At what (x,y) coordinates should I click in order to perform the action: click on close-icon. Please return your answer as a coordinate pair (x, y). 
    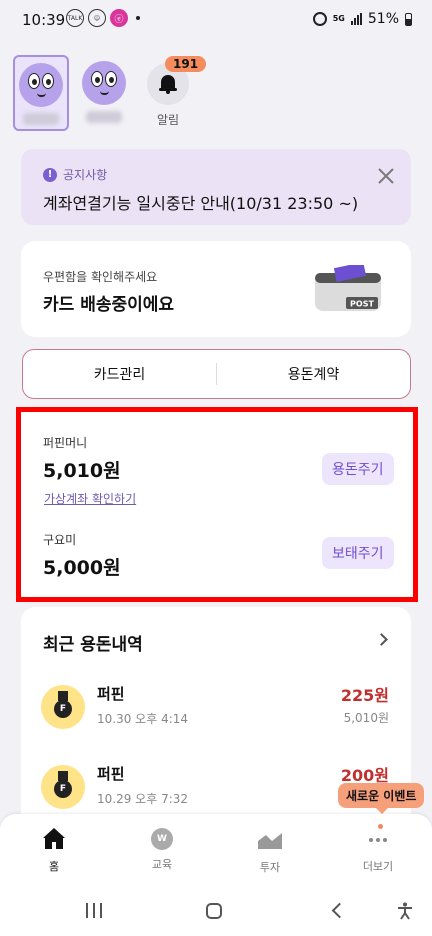
    Looking at the image, I should click on (386, 176).